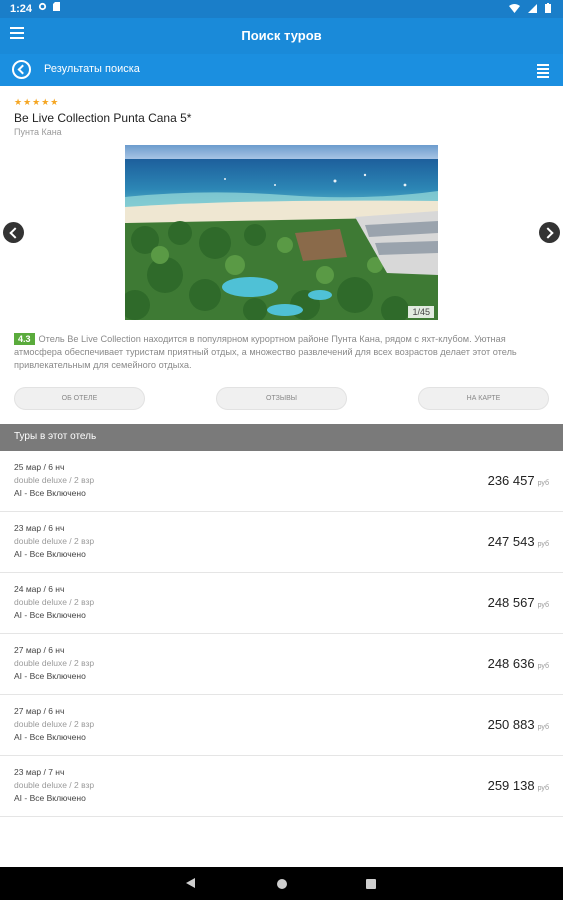  Describe the element at coordinates (511, 541) in the screenshot. I see `tour-price-value: 247 543` at that location.